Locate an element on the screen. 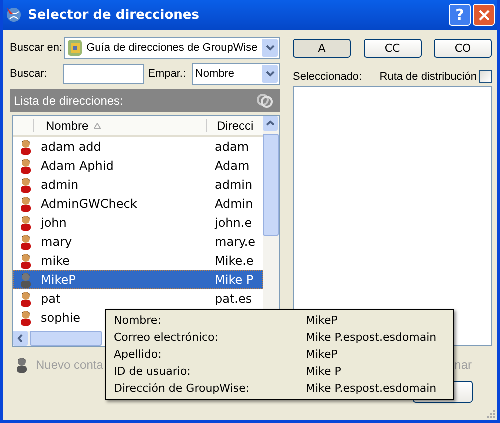 The height and width of the screenshot is (423, 500). field-label: Seleccionado: is located at coordinates (327, 76).